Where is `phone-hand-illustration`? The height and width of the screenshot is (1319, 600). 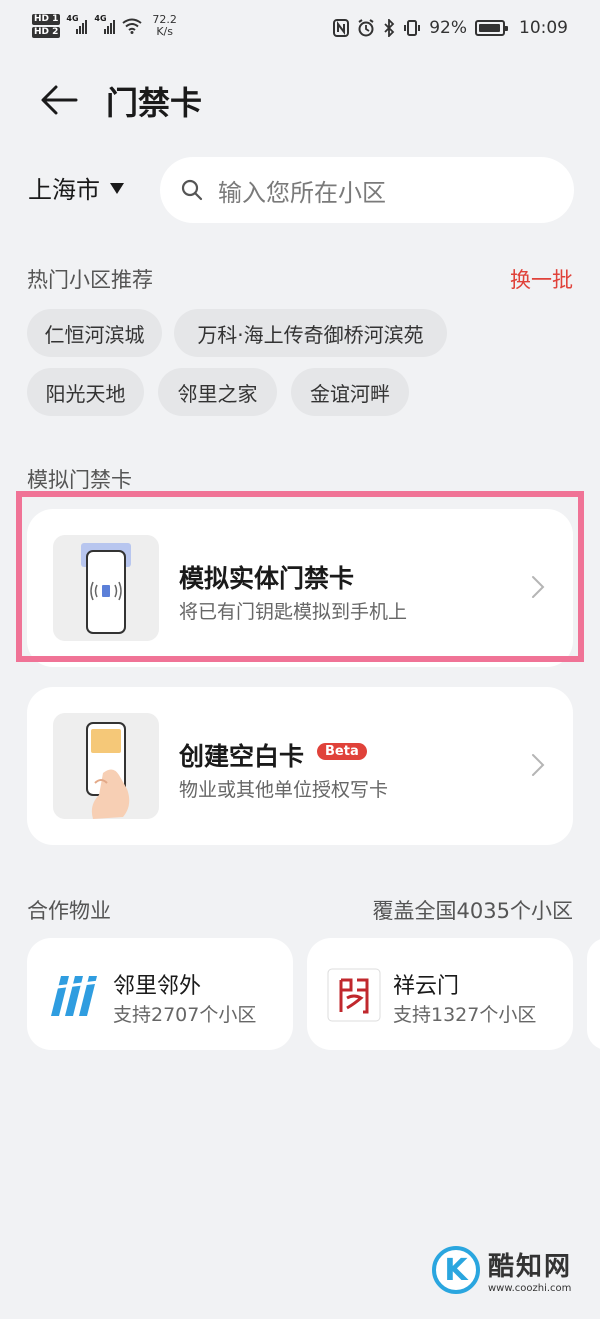
phone-hand-illustration is located at coordinates (106, 766).